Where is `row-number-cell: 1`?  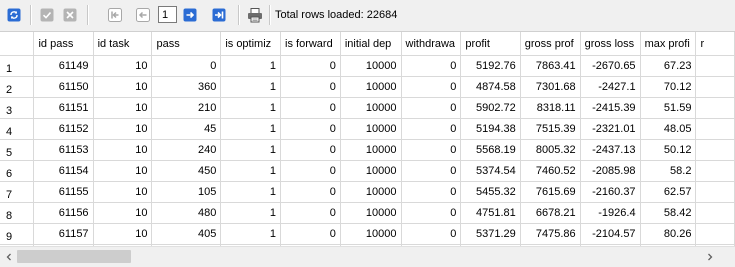
row-number-cell: 1 is located at coordinates (17, 66).